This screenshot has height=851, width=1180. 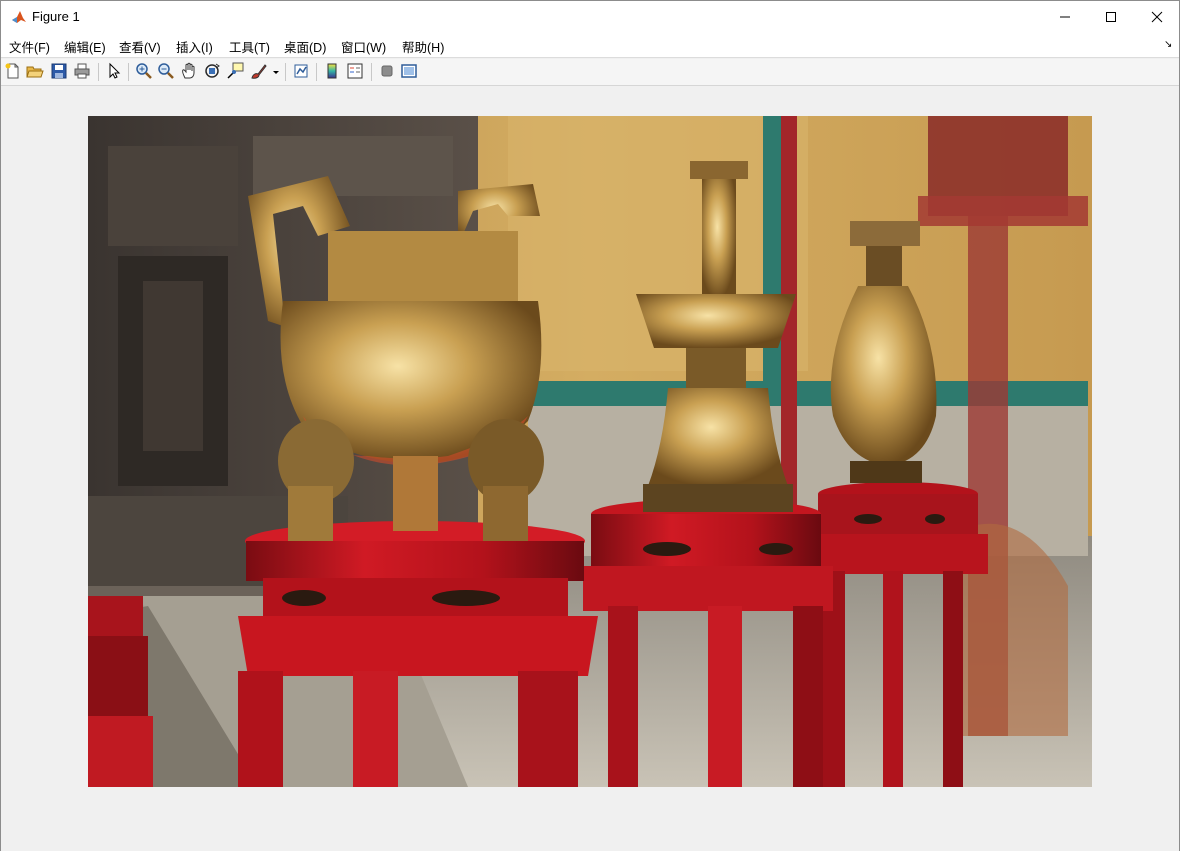 What do you see at coordinates (301, 71) in the screenshot?
I see `link-plot-icon` at bounding box center [301, 71].